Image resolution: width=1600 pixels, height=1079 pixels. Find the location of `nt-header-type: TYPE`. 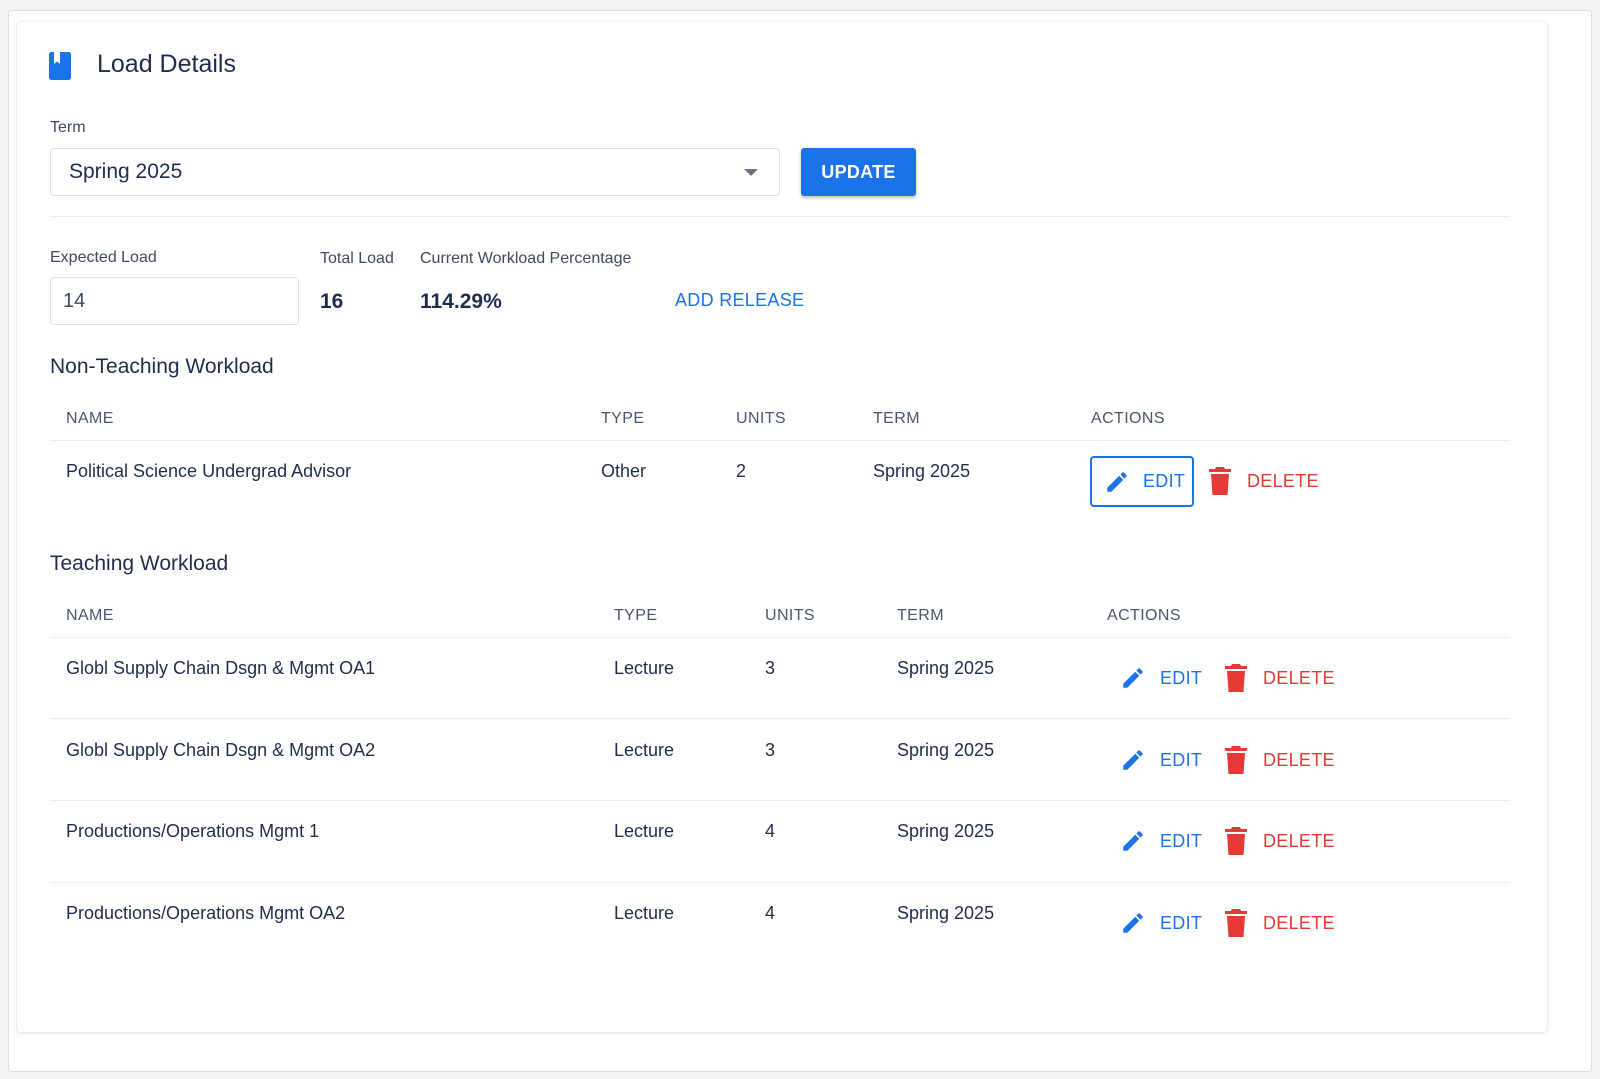

nt-header-type: TYPE is located at coordinates (623, 418).